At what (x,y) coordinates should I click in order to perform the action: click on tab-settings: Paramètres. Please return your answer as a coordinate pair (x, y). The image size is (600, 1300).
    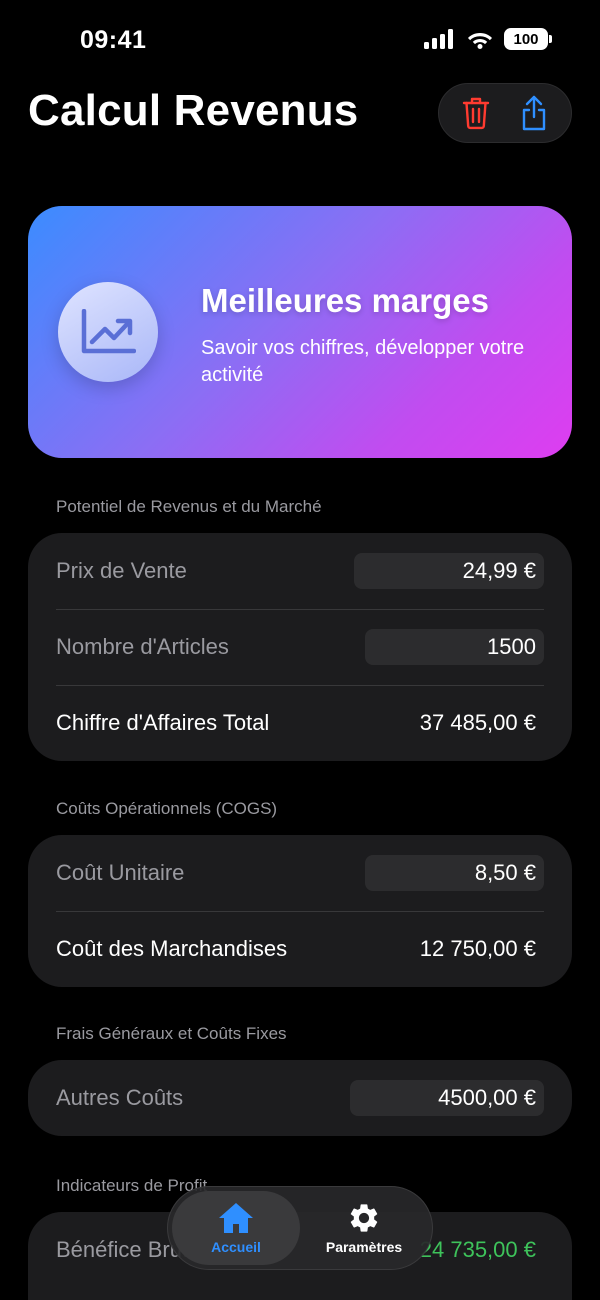
    Looking at the image, I should click on (364, 1228).